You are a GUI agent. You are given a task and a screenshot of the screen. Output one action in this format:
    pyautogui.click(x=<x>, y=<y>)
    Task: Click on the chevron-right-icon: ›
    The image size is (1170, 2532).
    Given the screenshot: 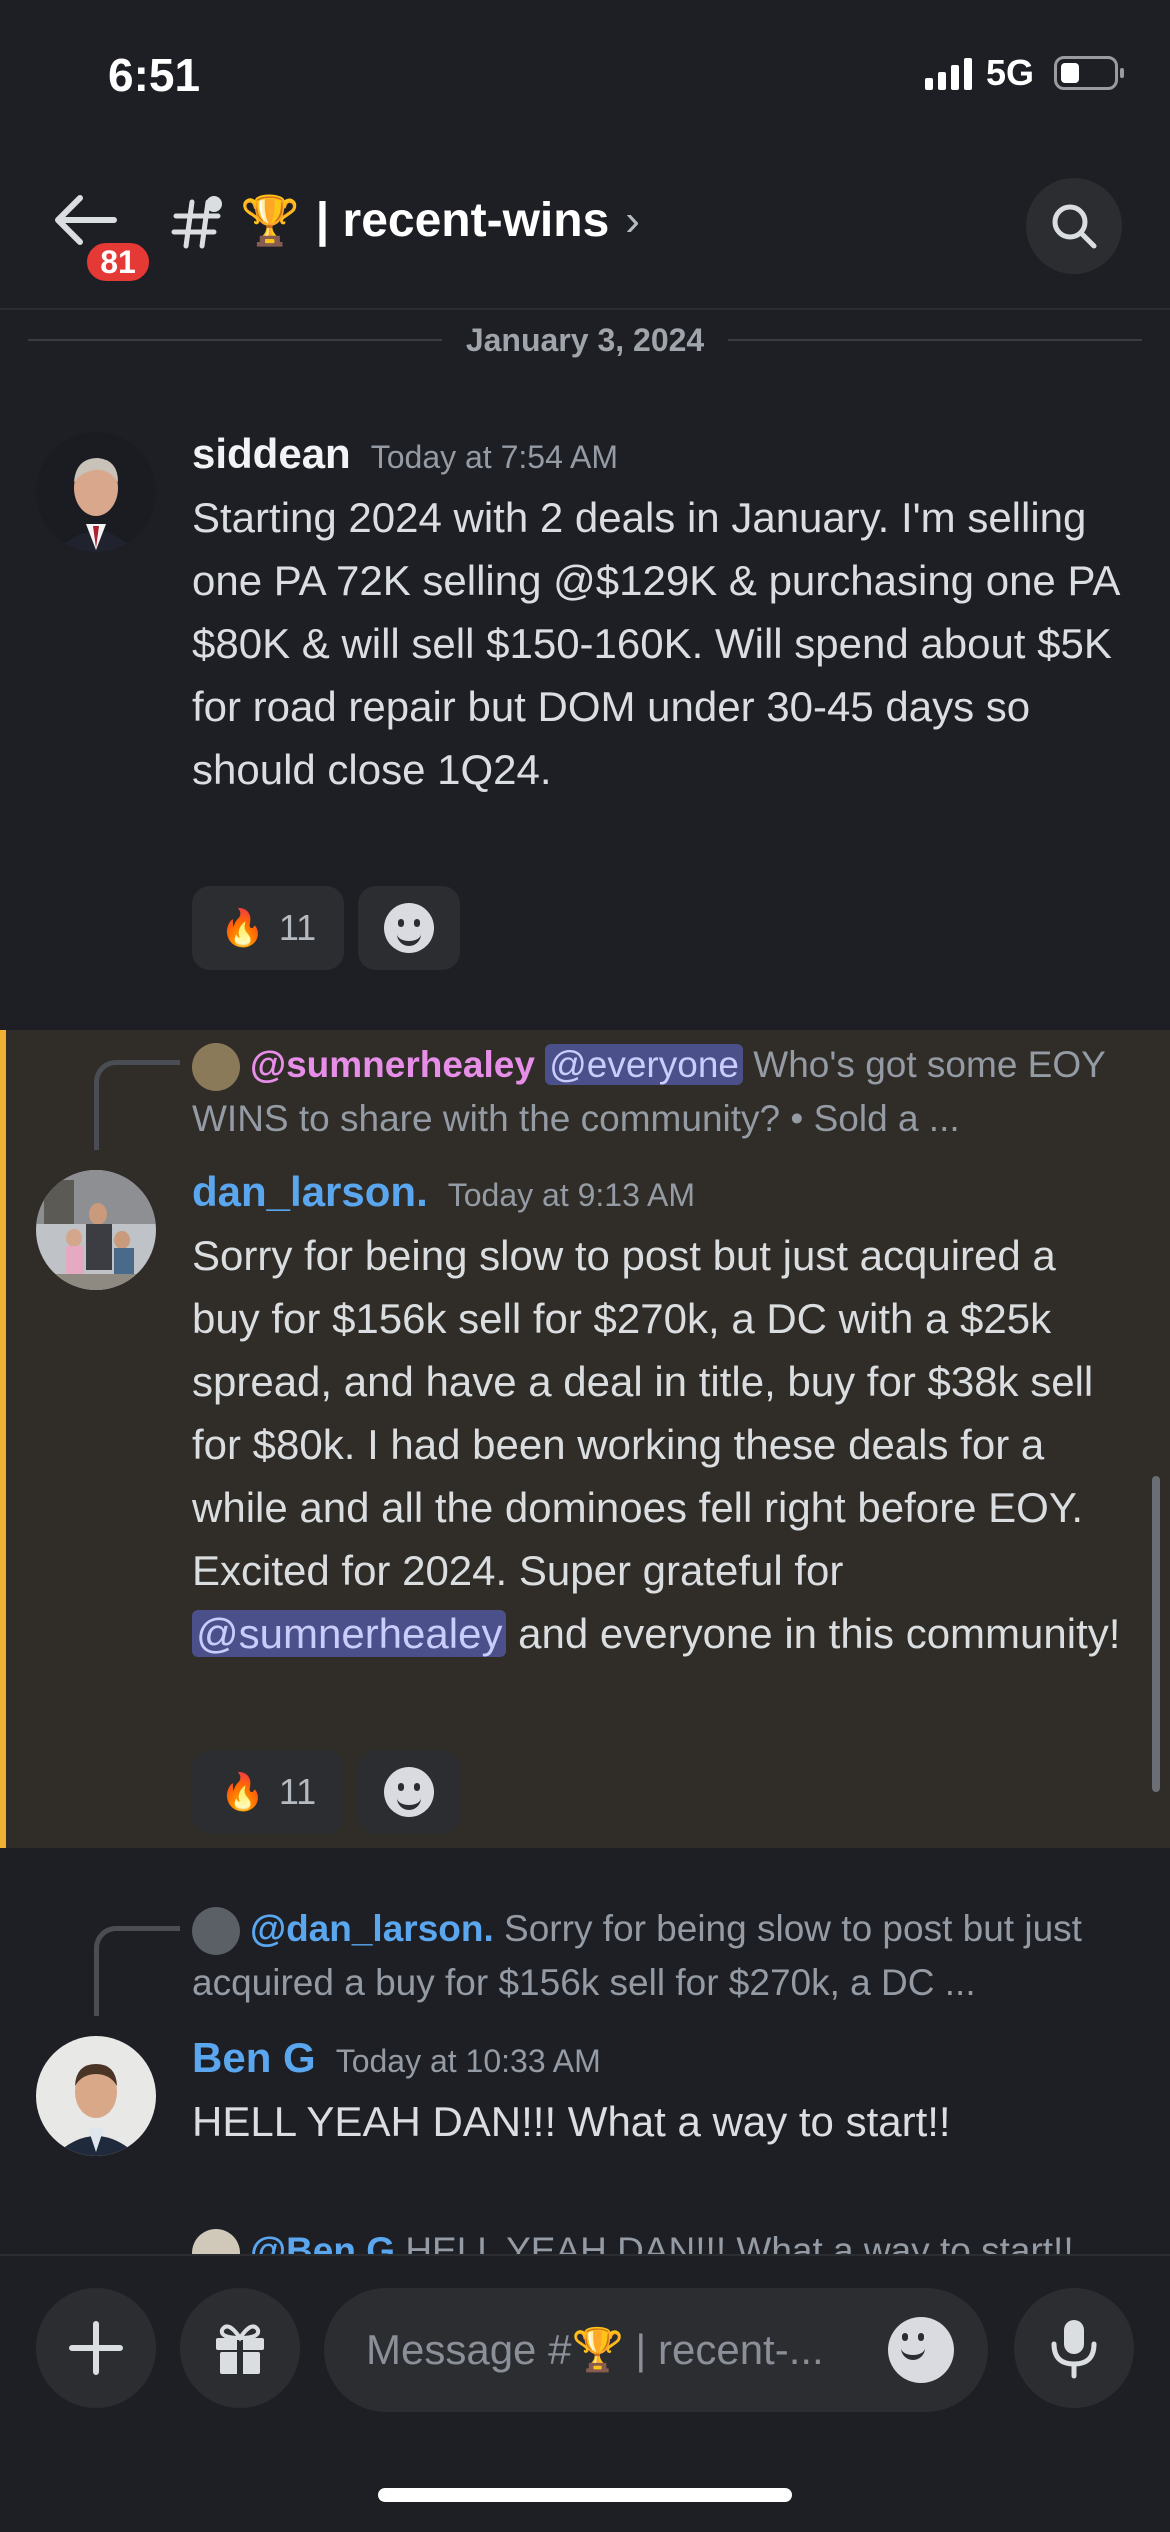 What is the action you would take?
    pyautogui.click(x=632, y=220)
    